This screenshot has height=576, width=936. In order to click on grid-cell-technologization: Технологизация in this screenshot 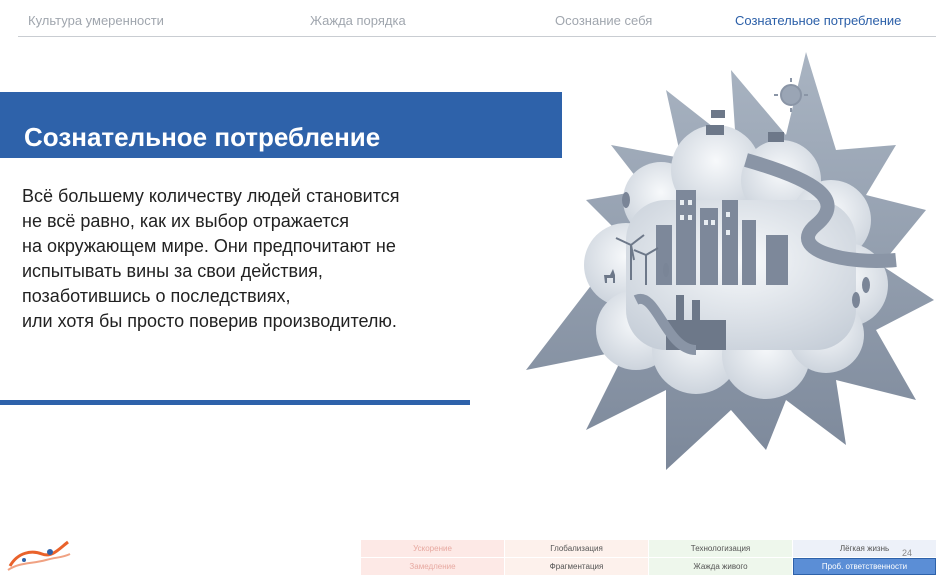, I will do `click(720, 548)`.